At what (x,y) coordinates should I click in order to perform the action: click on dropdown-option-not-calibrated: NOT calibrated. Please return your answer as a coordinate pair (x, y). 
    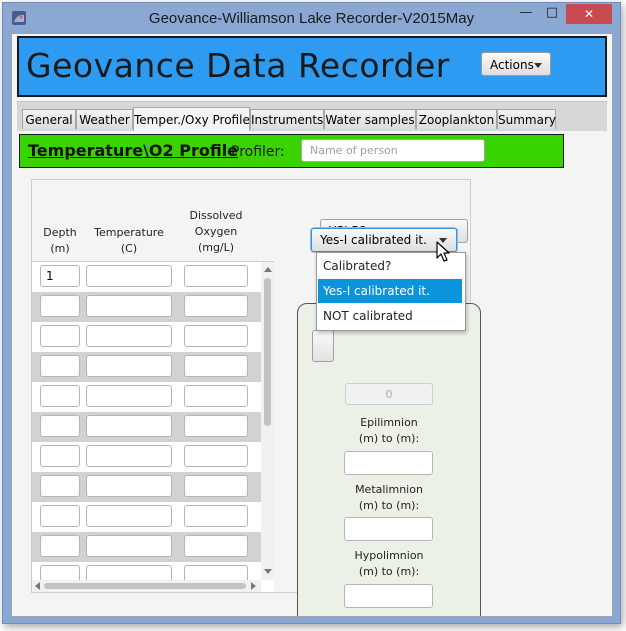
    Looking at the image, I should click on (390, 316).